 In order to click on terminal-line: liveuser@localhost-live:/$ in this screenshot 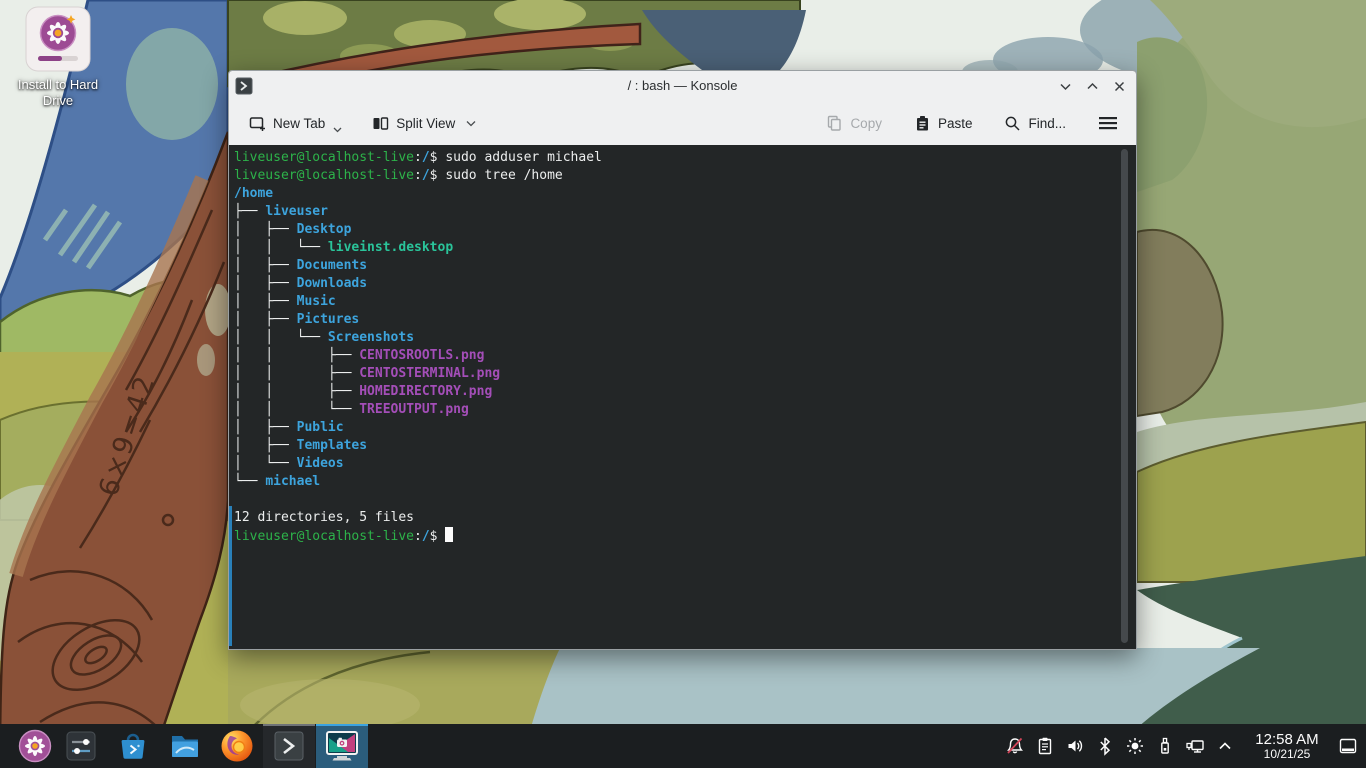, I will do `click(418, 536)`.